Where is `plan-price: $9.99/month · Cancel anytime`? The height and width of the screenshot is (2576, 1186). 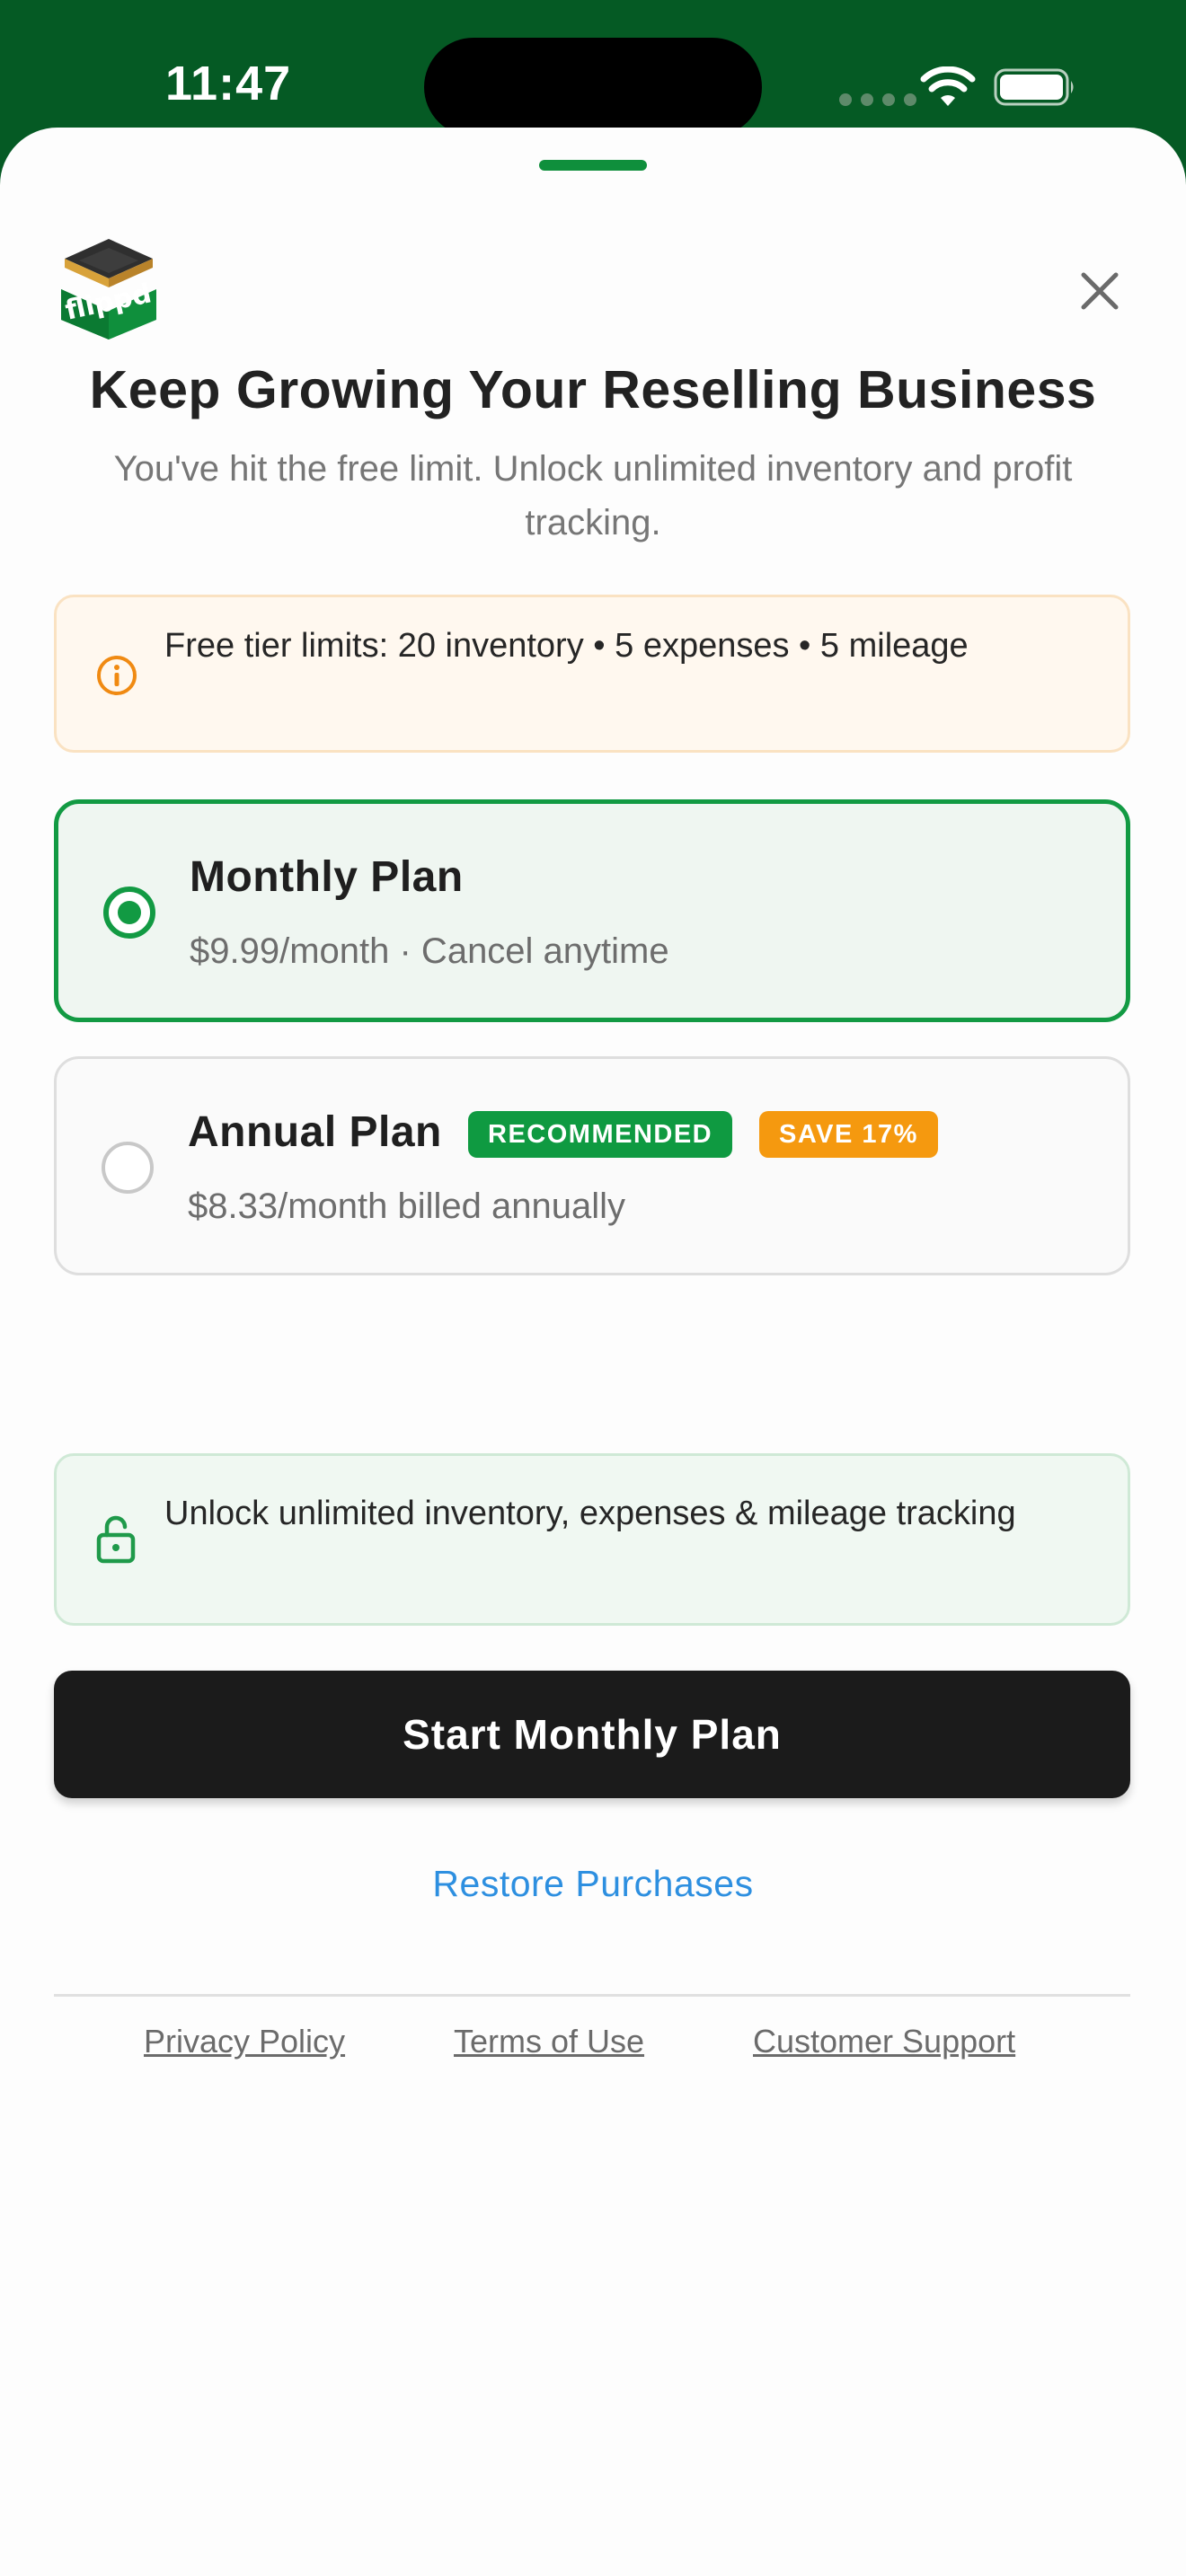 plan-price: $9.99/month · Cancel anytime is located at coordinates (429, 951).